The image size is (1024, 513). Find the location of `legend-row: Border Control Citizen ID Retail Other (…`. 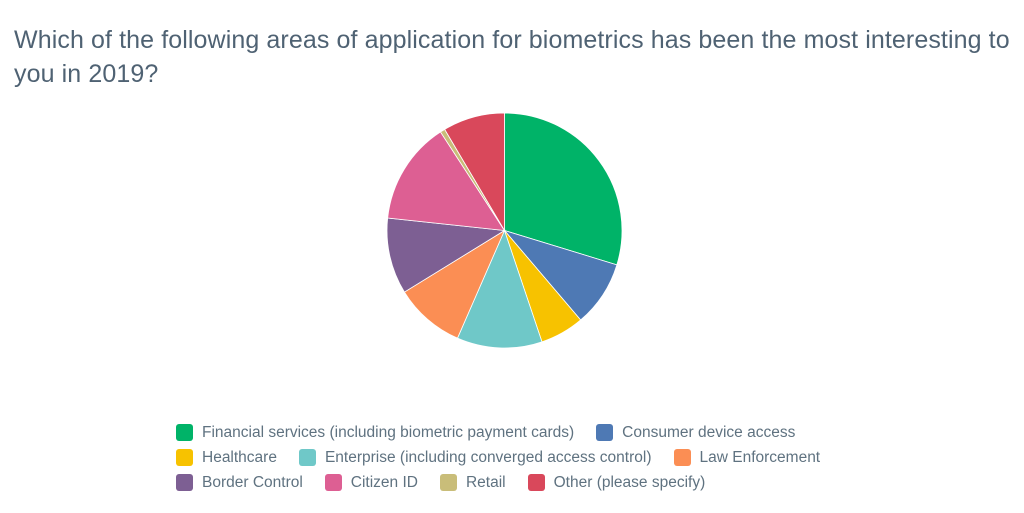

legend-row: Border Control Citizen ID Retail Other (… is located at coordinates (526, 482).